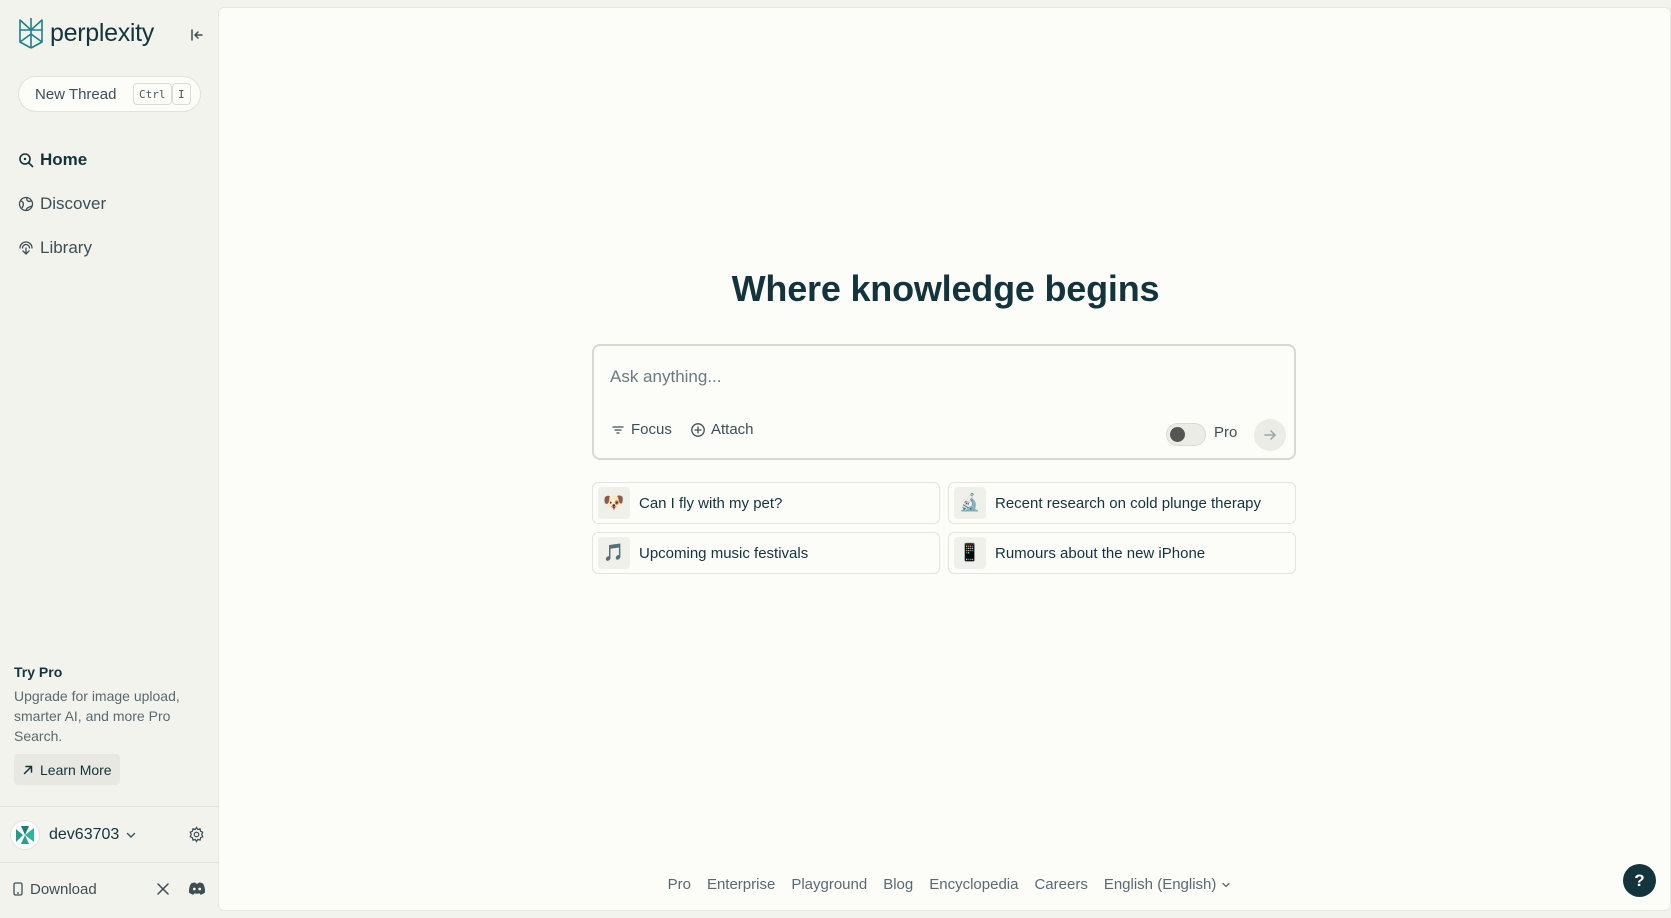  What do you see at coordinates (1177, 434) in the screenshot?
I see `toggle-knob` at bounding box center [1177, 434].